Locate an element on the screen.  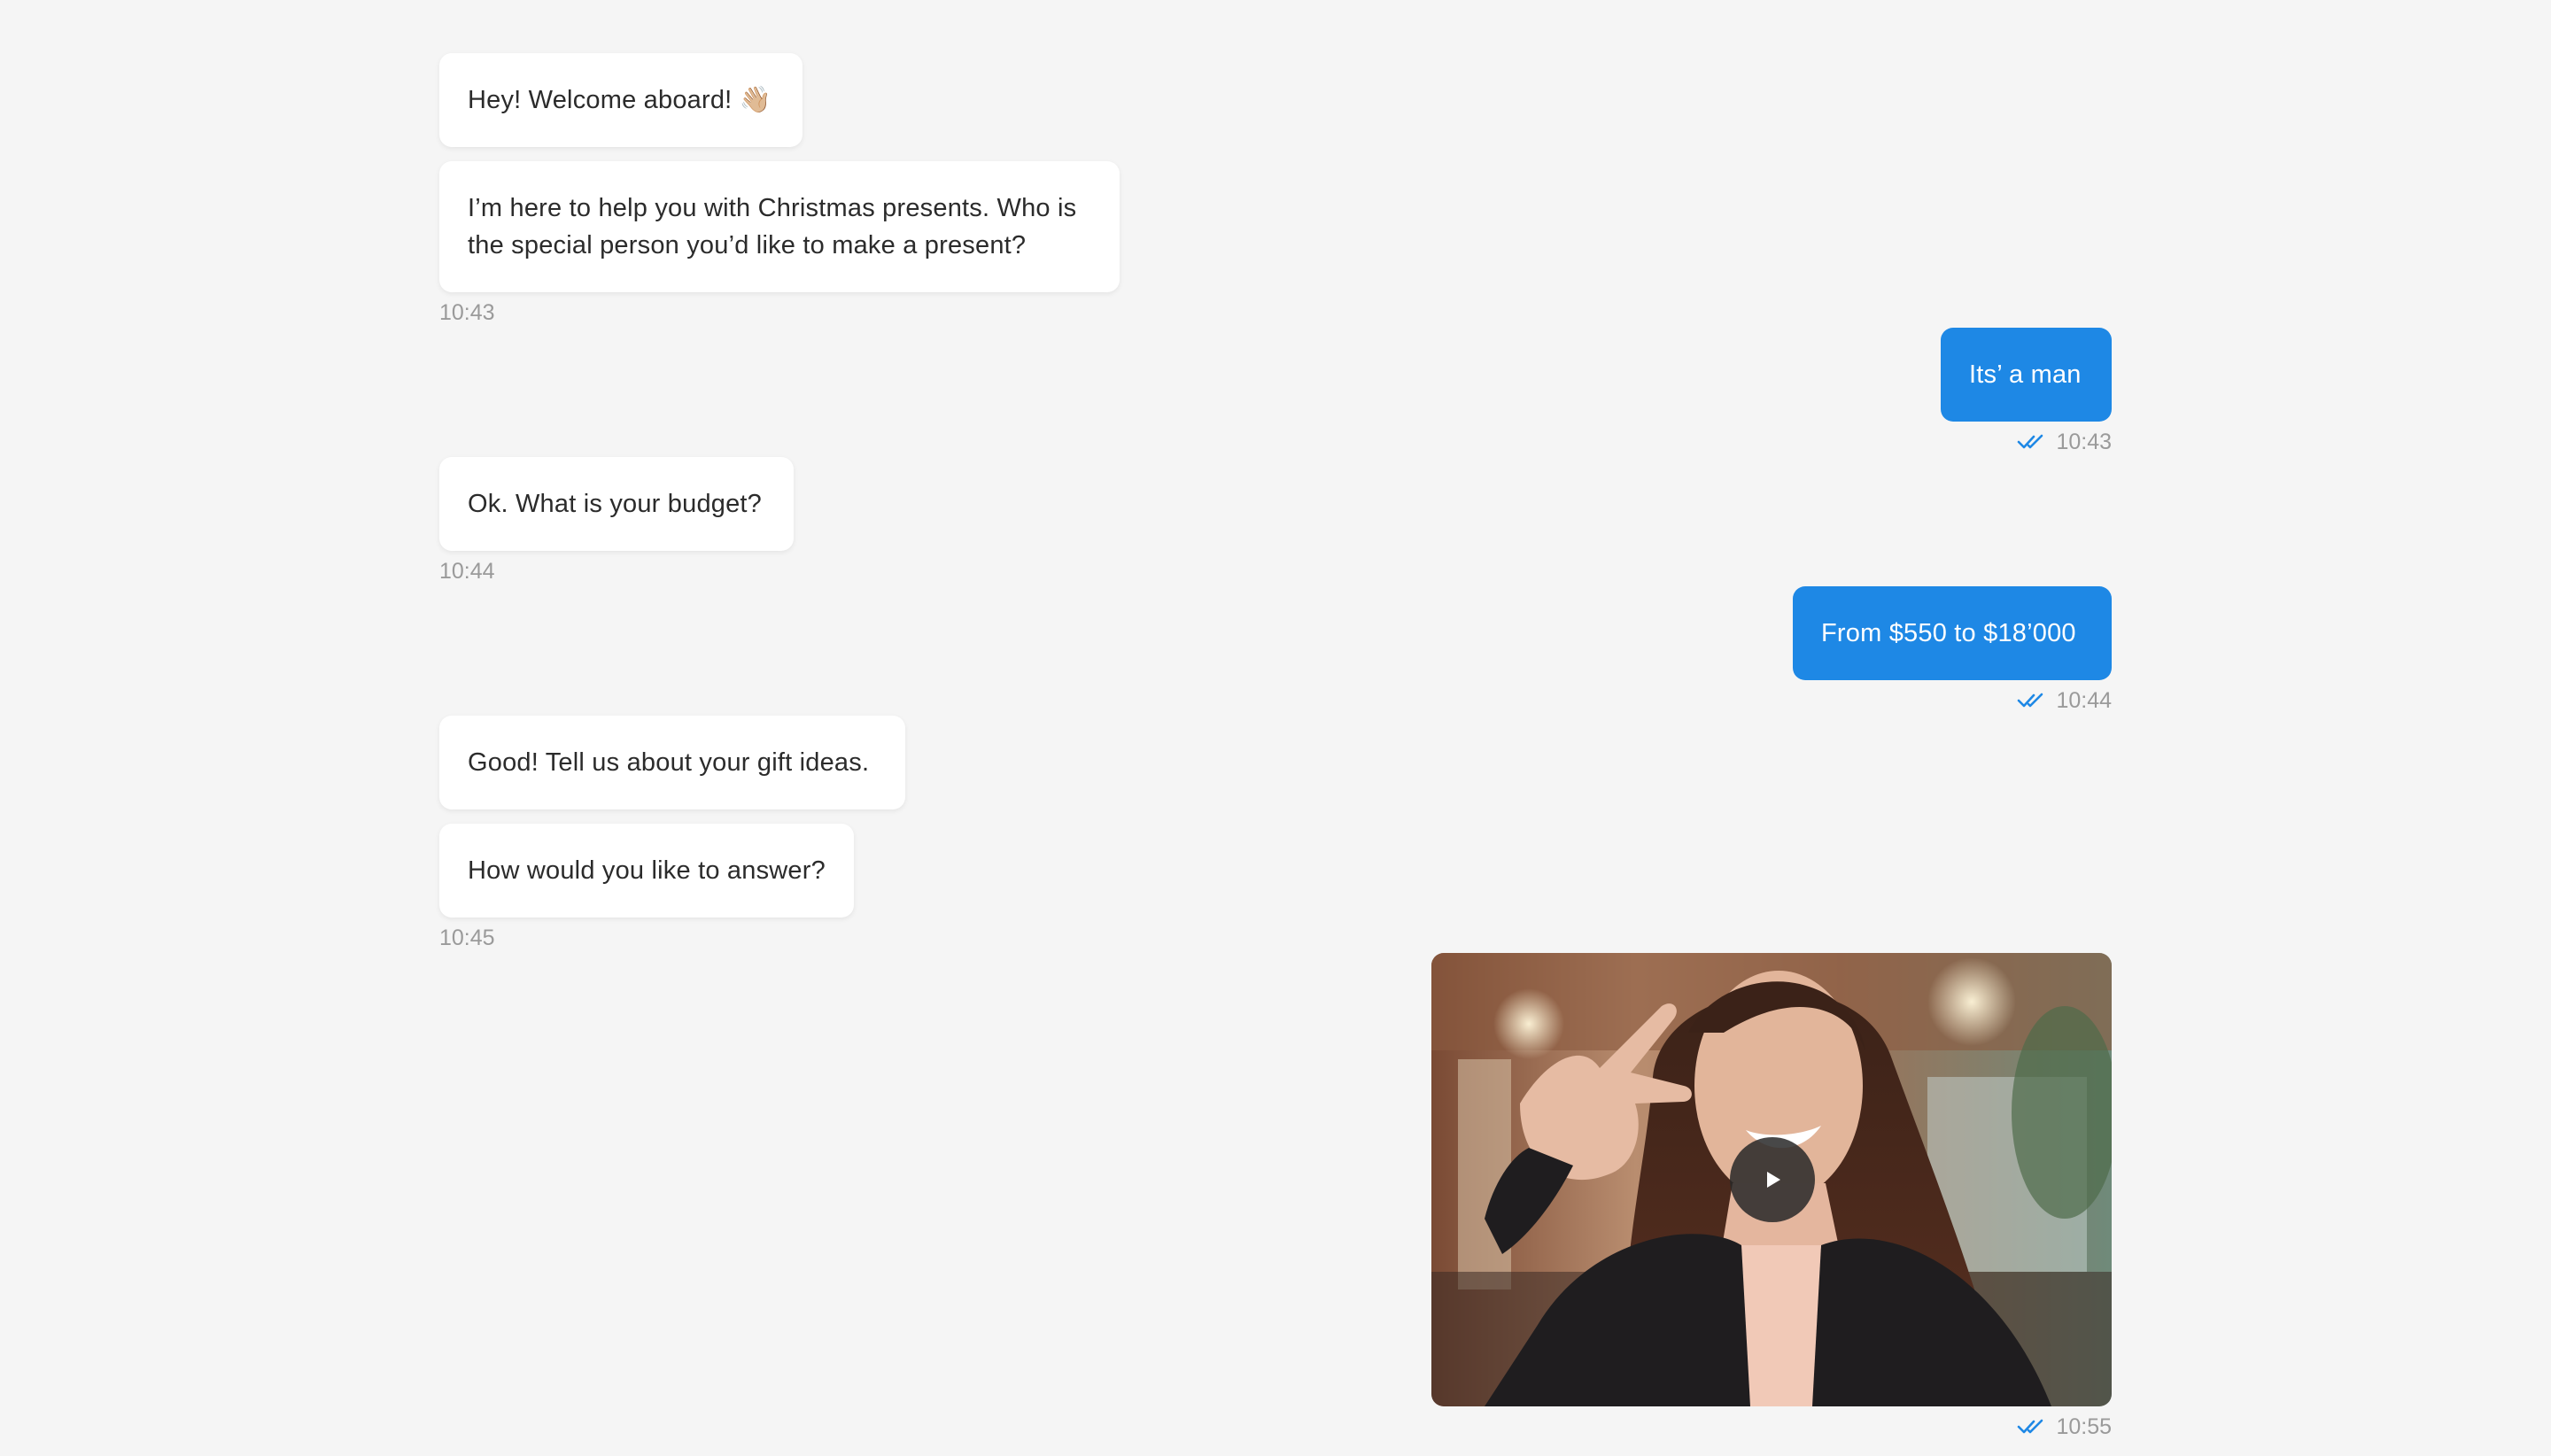
message-text: Hey! Welcome aboard! 👋🏼 is located at coordinates (620, 100).